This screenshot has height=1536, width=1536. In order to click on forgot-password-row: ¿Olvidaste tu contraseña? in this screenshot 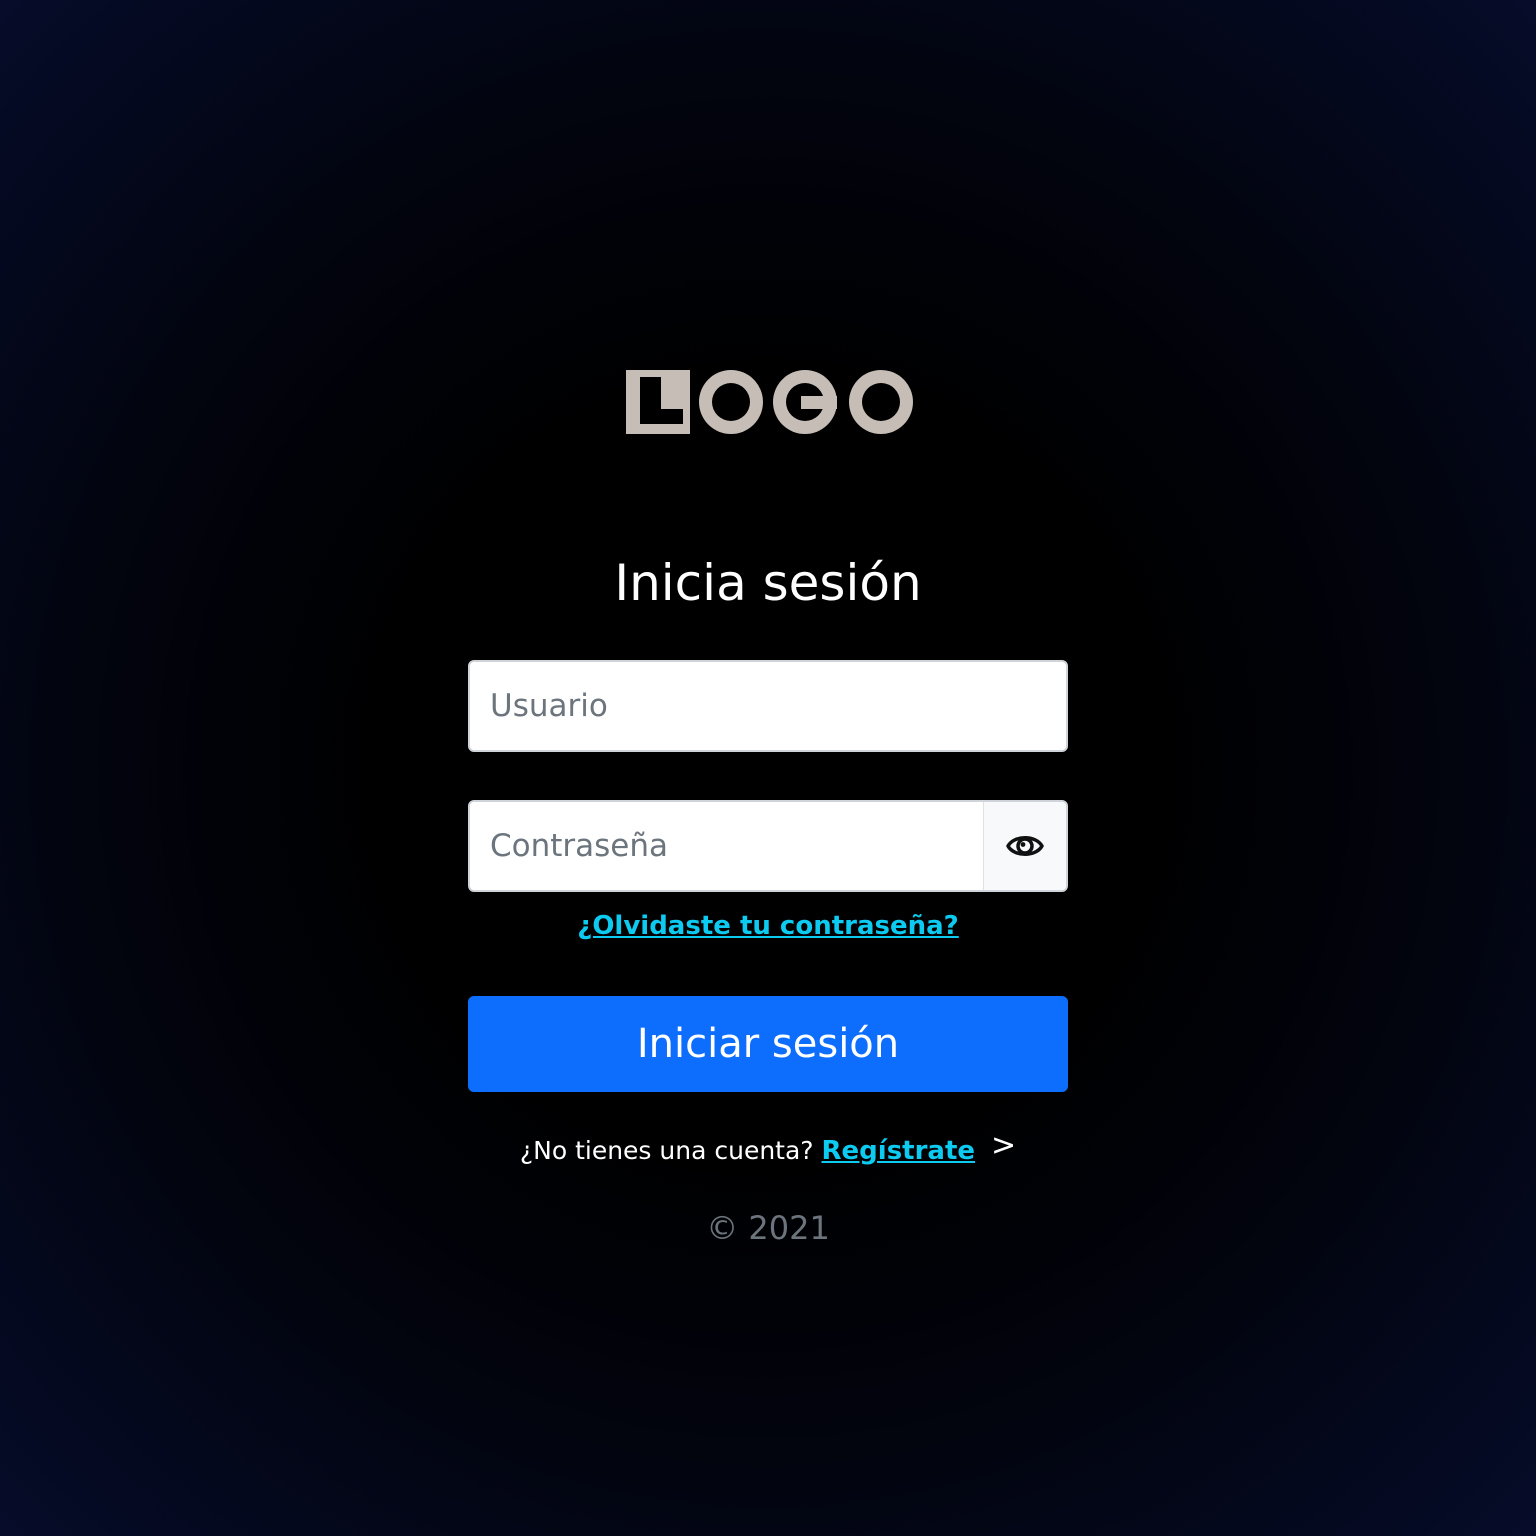, I will do `click(768, 926)`.